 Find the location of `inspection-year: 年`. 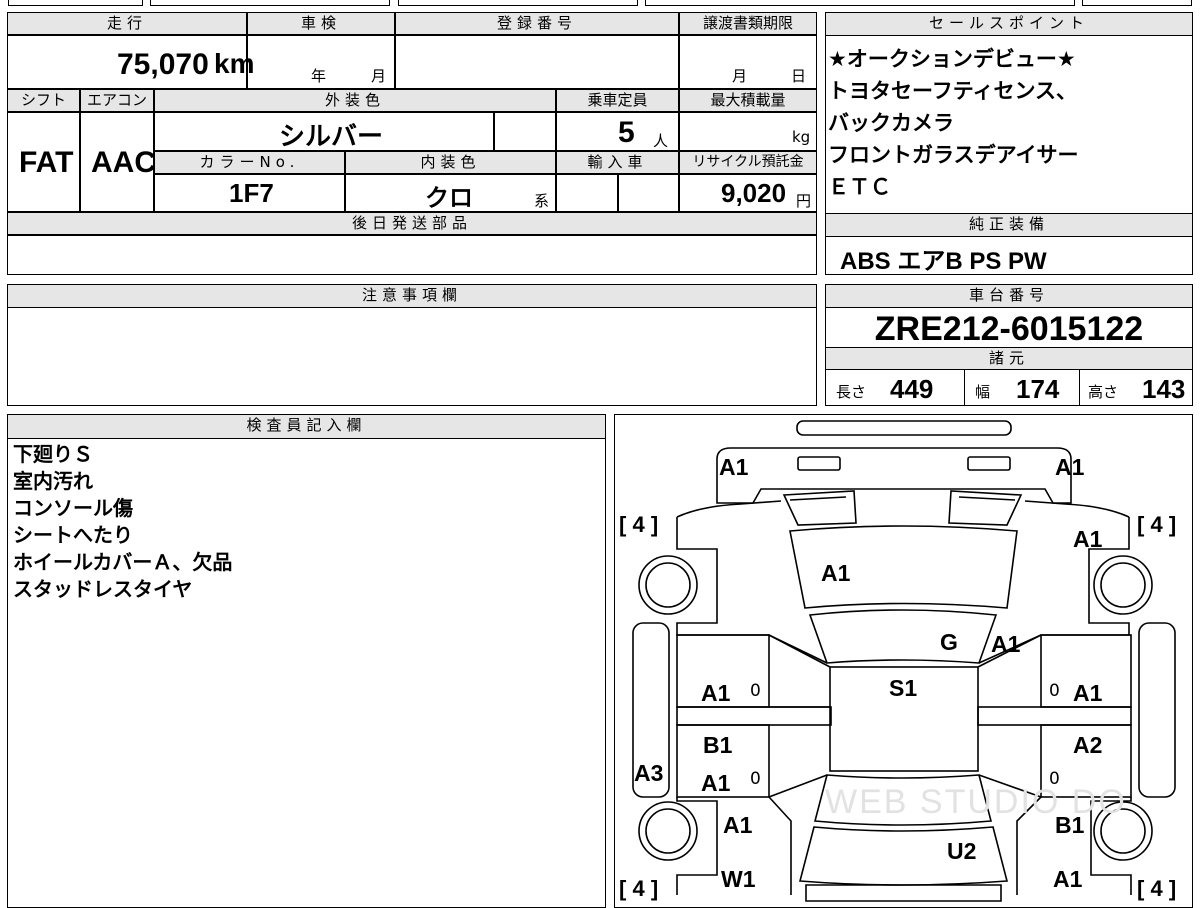

inspection-year: 年 is located at coordinates (319, 76).